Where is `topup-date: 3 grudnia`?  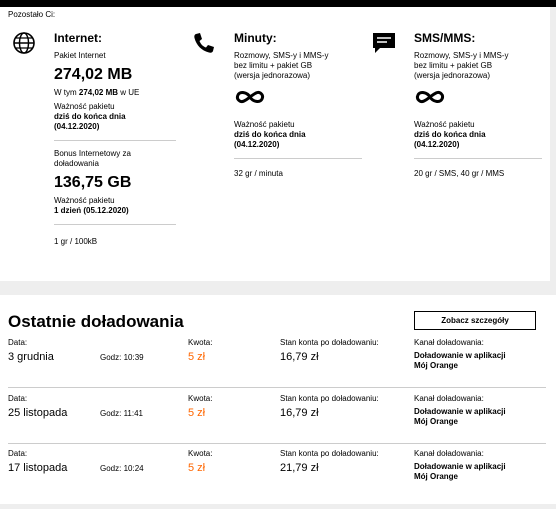
topup-date: 3 grudnia is located at coordinates (31, 357).